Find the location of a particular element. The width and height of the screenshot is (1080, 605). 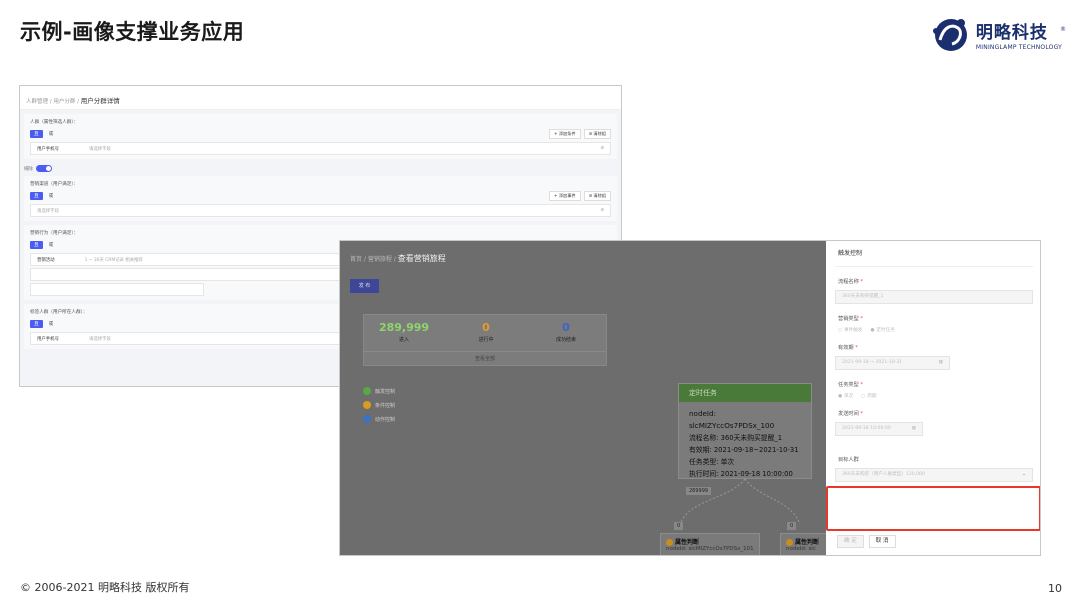

add-event-button: + 添加事件 is located at coordinates (565, 196).